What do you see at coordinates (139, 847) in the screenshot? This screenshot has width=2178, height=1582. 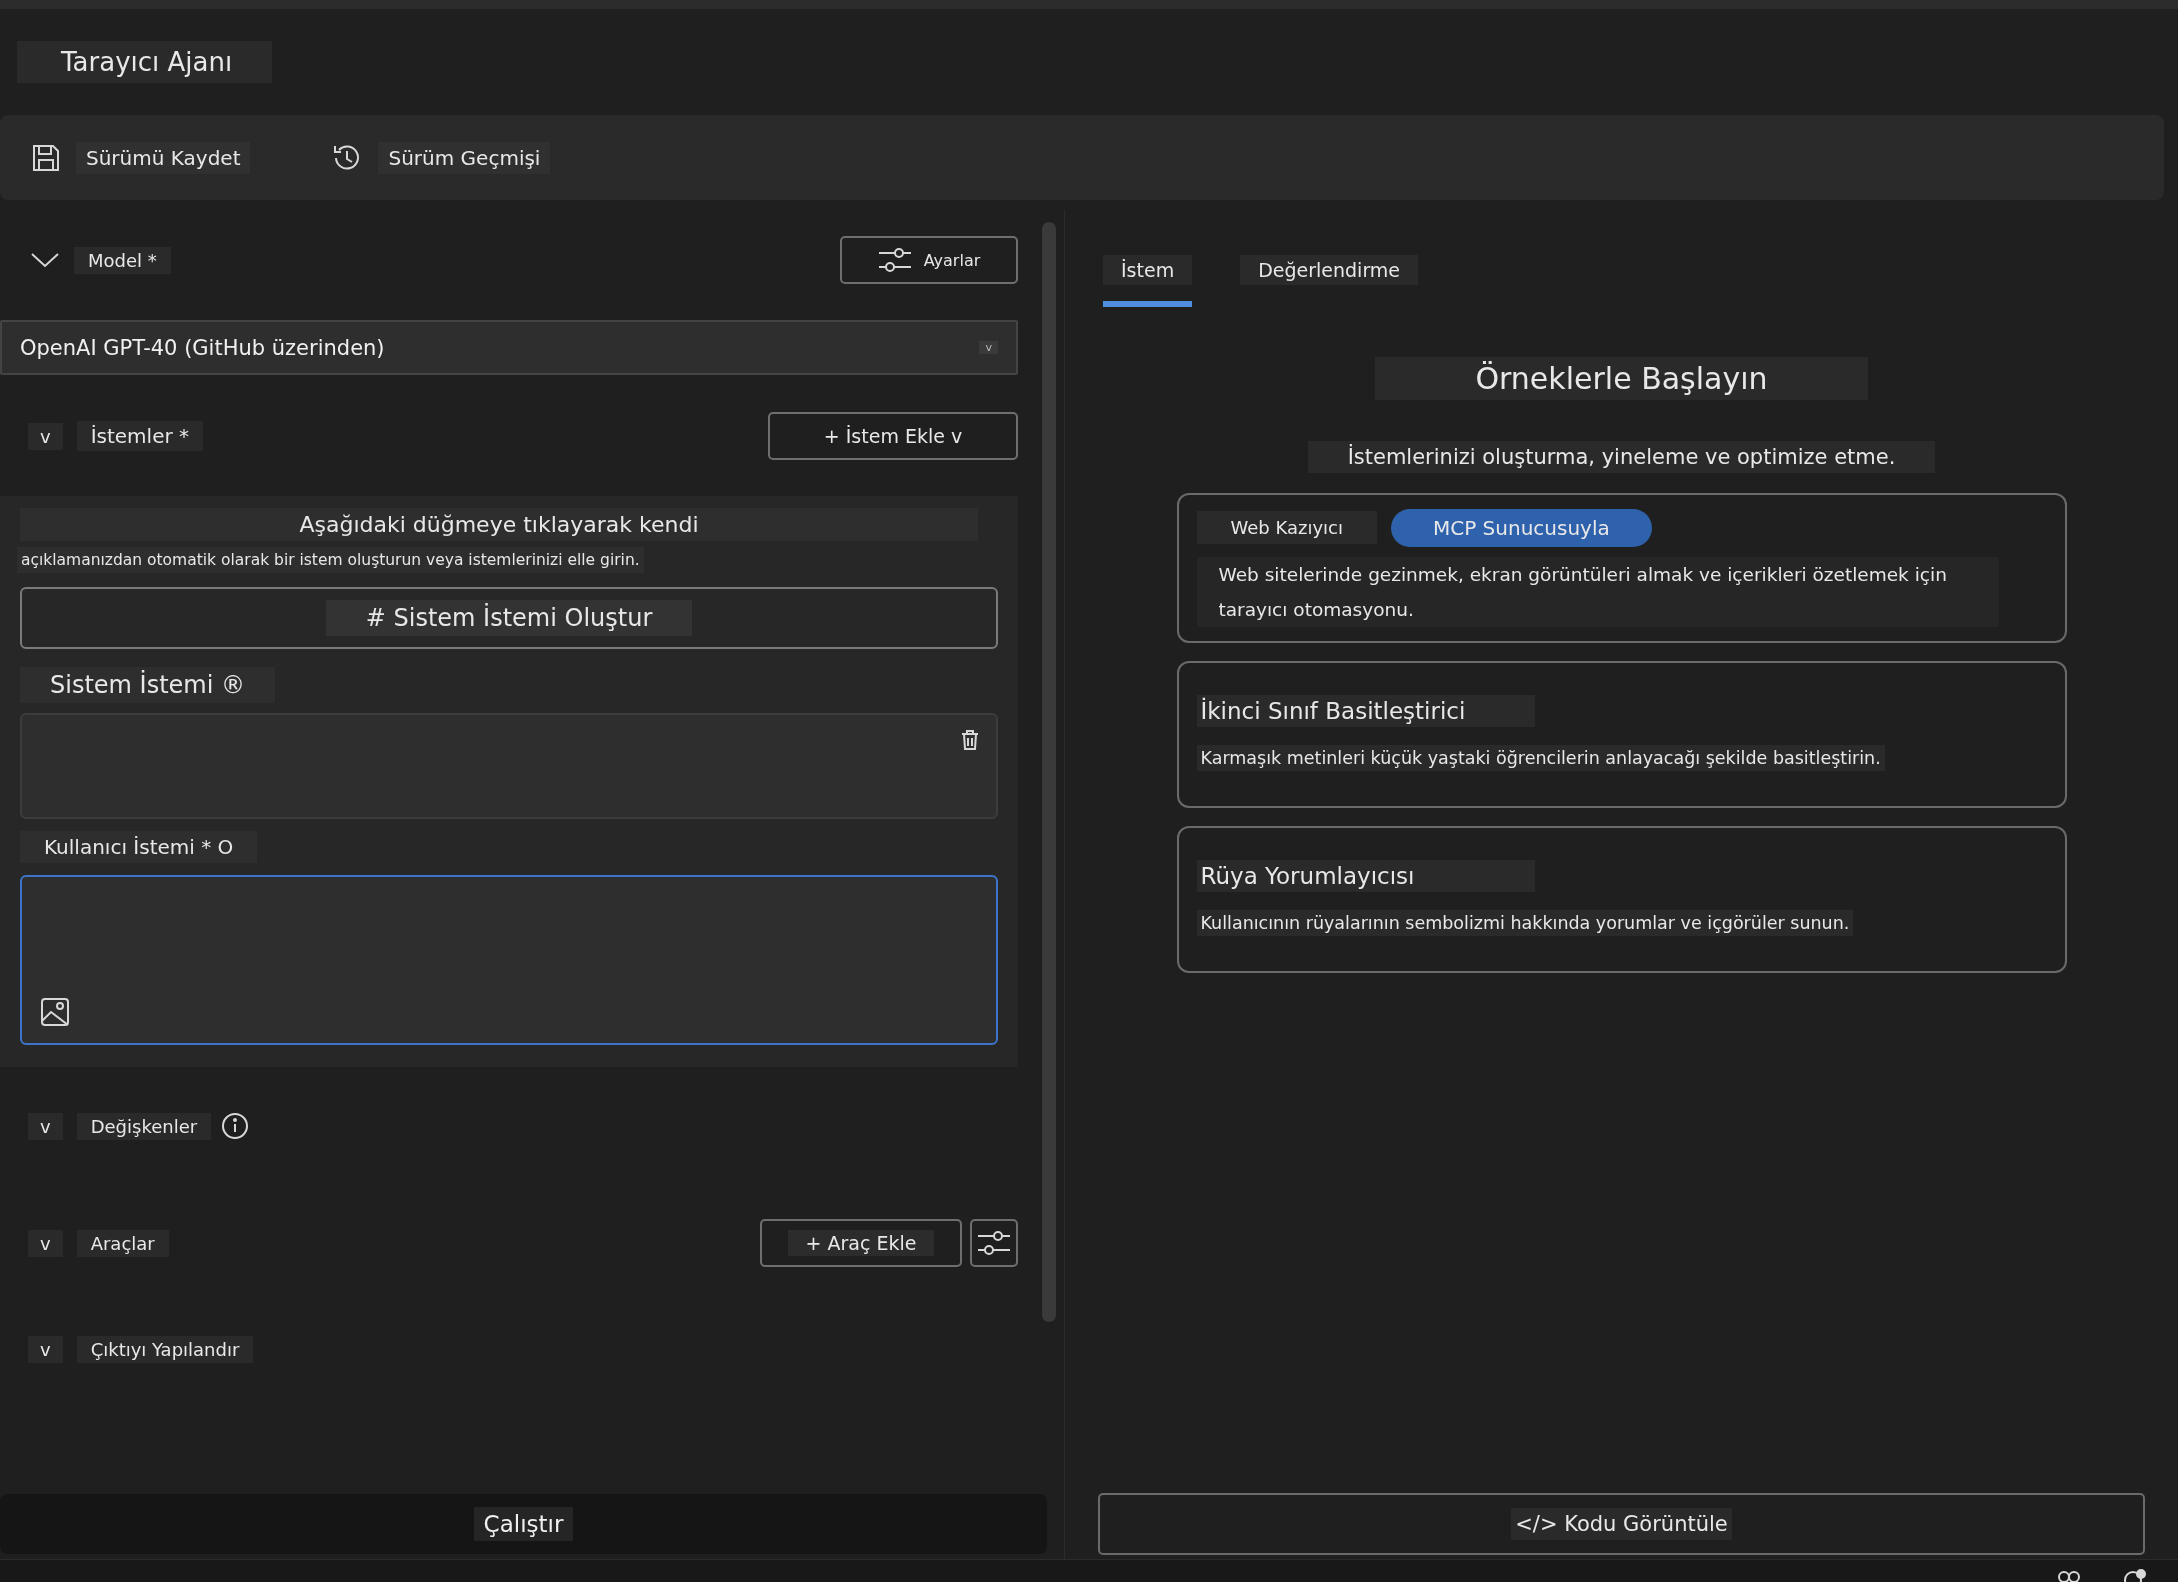 I see `user-prompt-label: Kullanıcı İstemi * O` at bounding box center [139, 847].